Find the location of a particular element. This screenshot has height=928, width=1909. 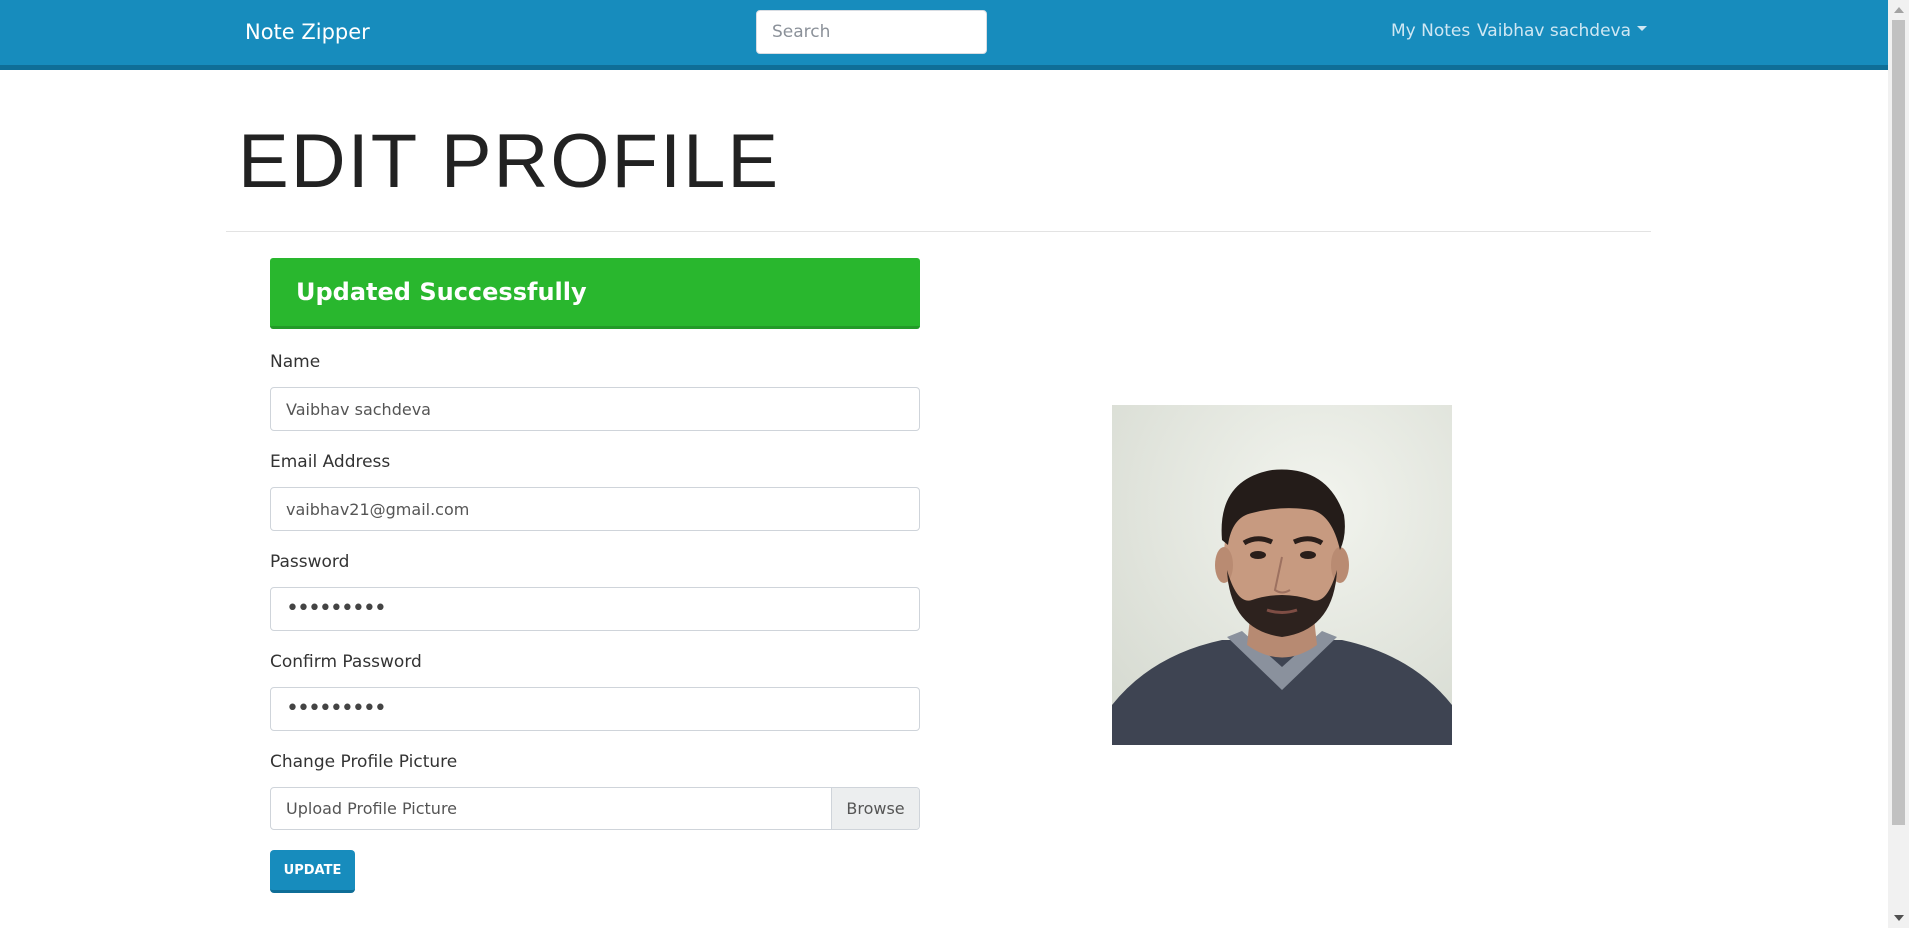

user-name-label: Vaibhav sachdeva is located at coordinates (1554, 31).